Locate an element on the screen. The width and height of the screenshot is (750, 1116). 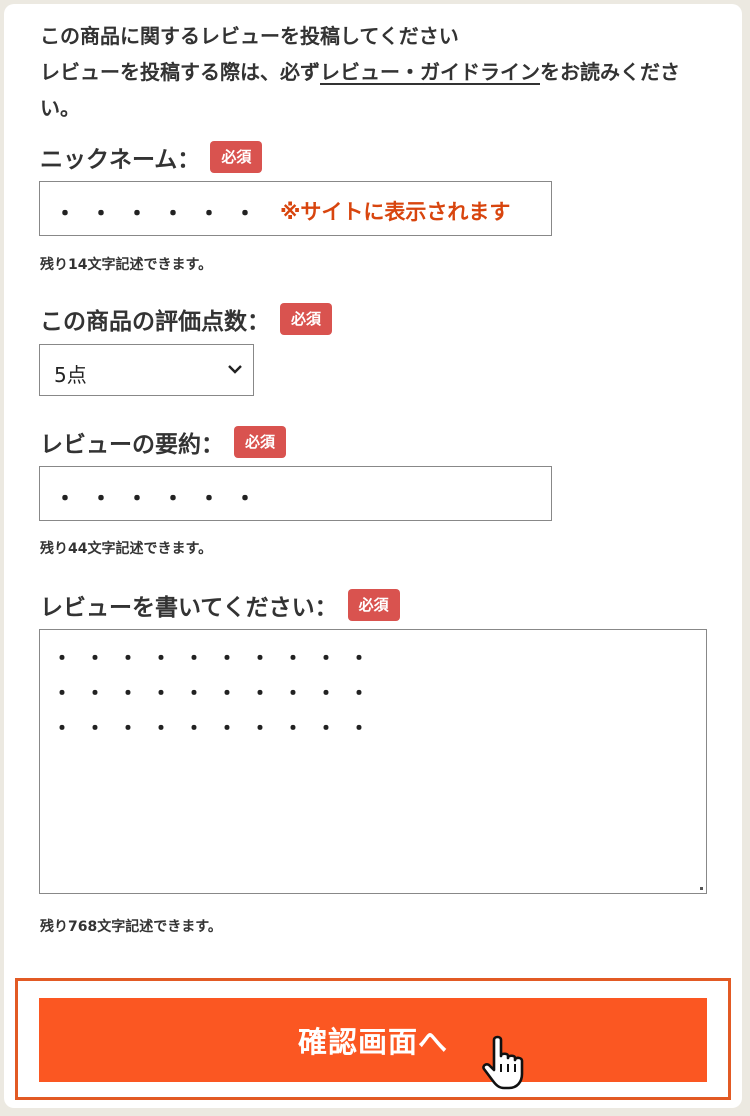
review-label-text: レビューを書いてください： is located at coordinates (189, 608).